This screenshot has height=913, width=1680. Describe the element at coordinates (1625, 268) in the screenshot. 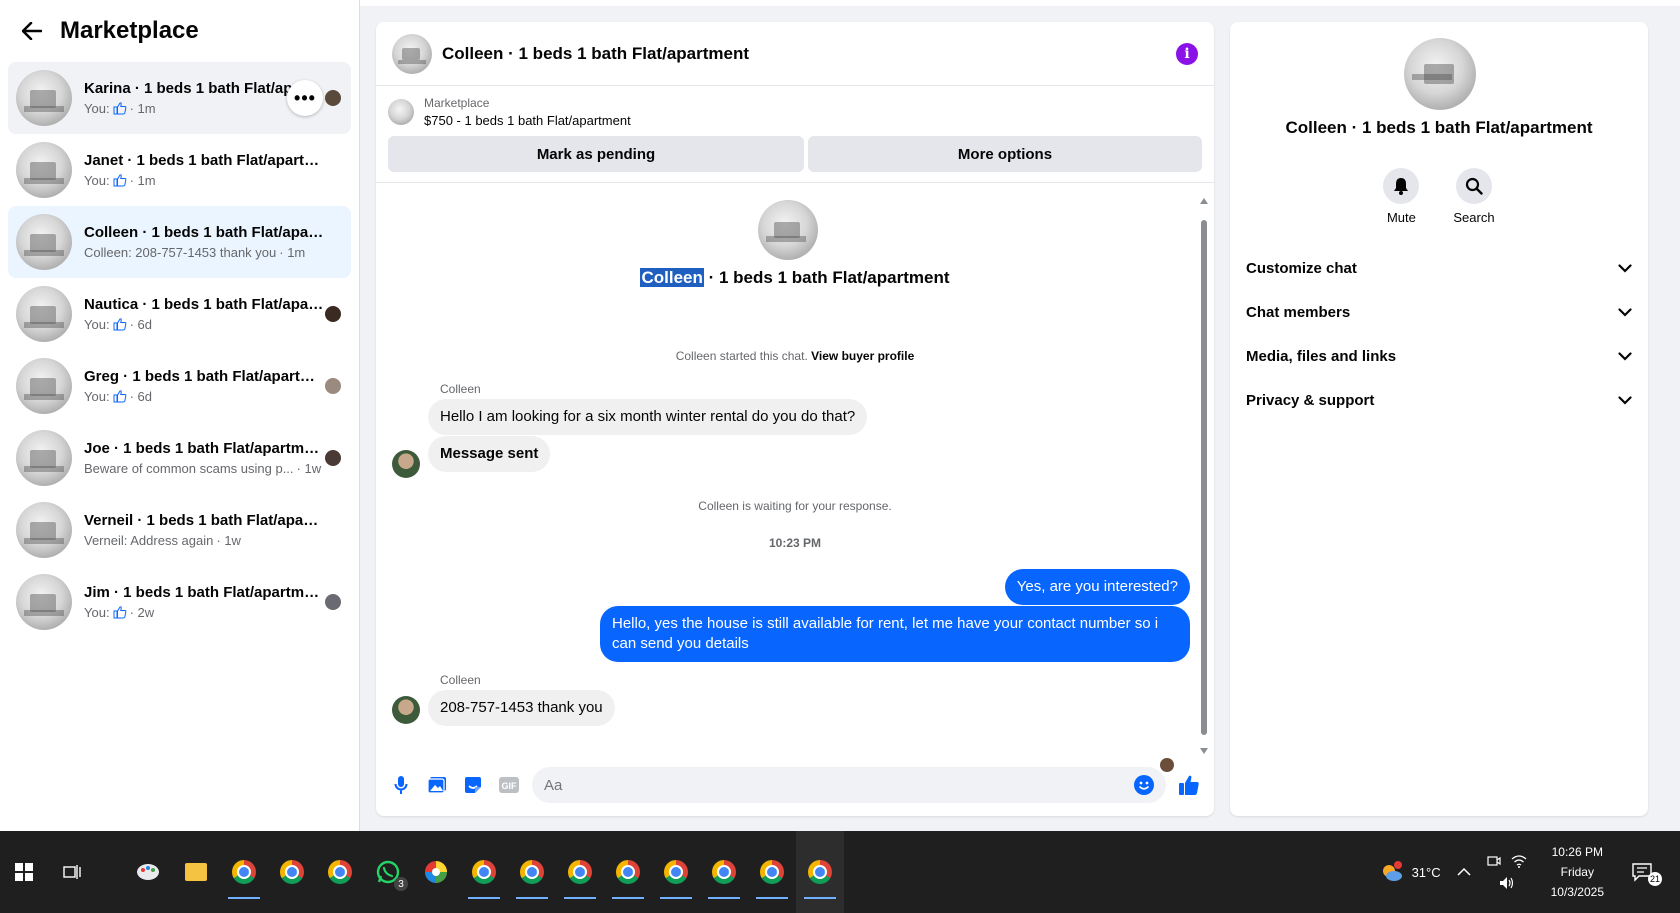

I see `chevron-down-icon` at that location.